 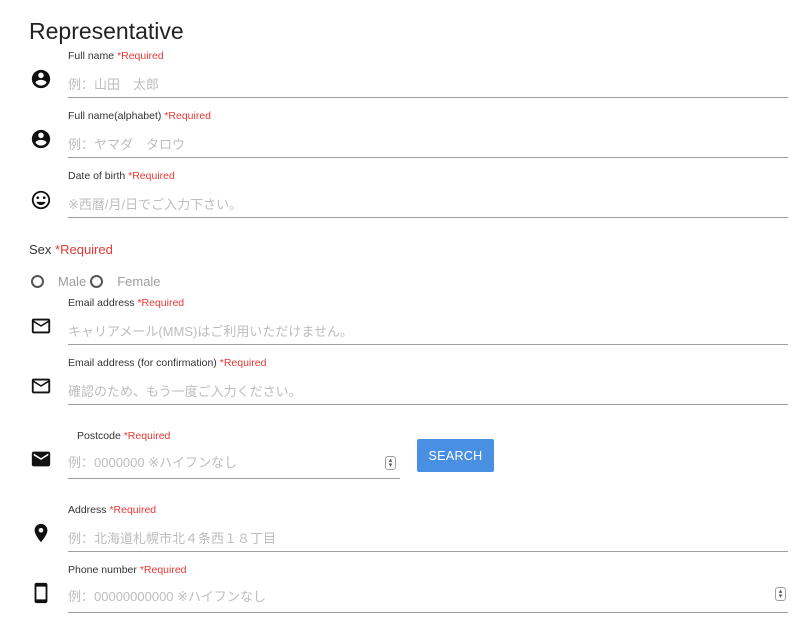 I want to click on sex-male-label: Male, so click(x=72, y=281).